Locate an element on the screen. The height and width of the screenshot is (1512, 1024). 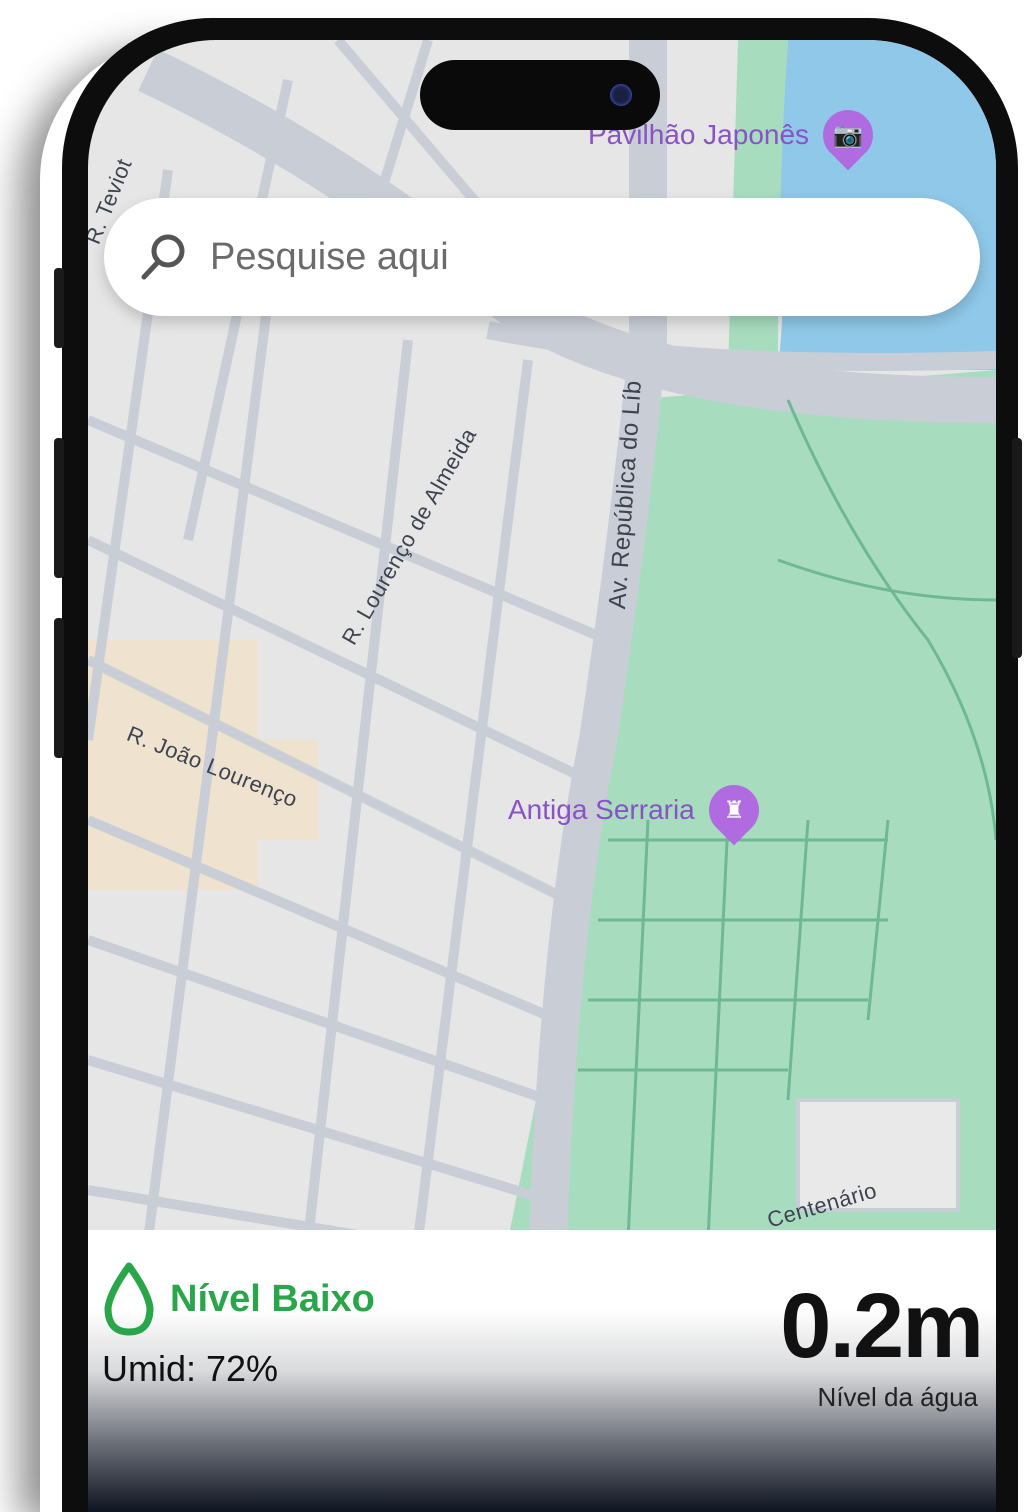
volume-up-button is located at coordinates (59, 508).